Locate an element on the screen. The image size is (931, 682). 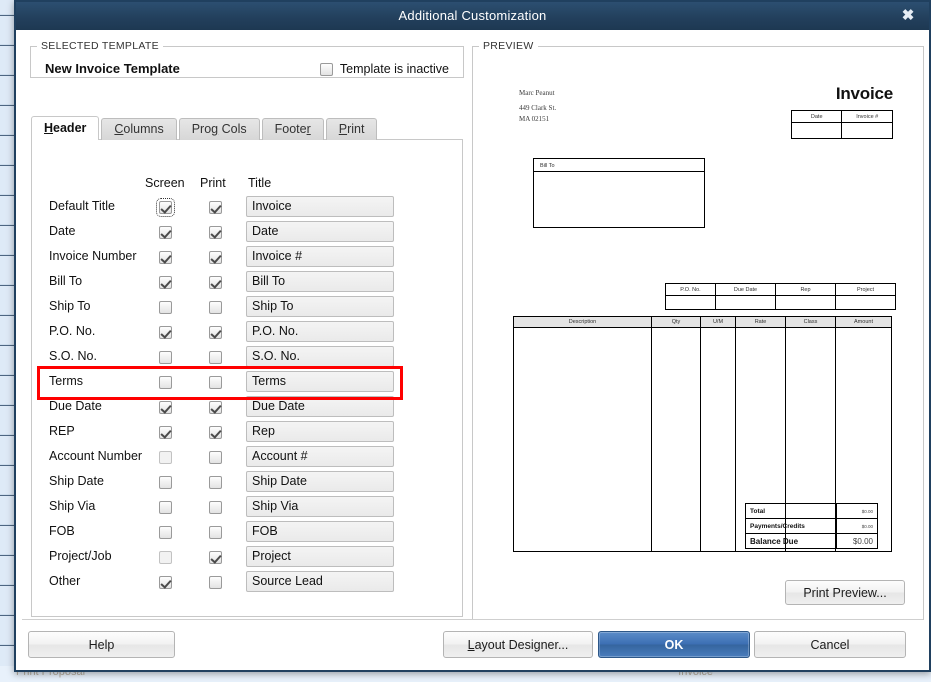
column-header-title: Title is located at coordinates (260, 183).